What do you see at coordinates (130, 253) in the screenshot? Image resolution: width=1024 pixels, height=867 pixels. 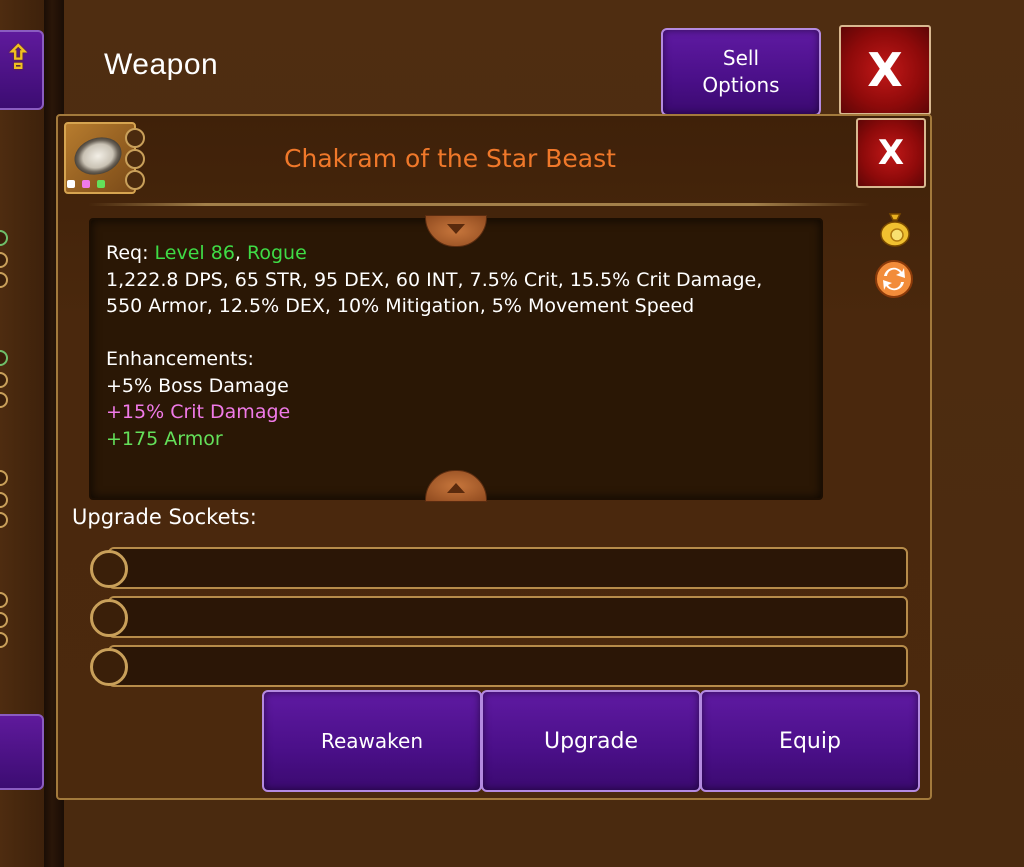 I see `req-prefix: Req:` at bounding box center [130, 253].